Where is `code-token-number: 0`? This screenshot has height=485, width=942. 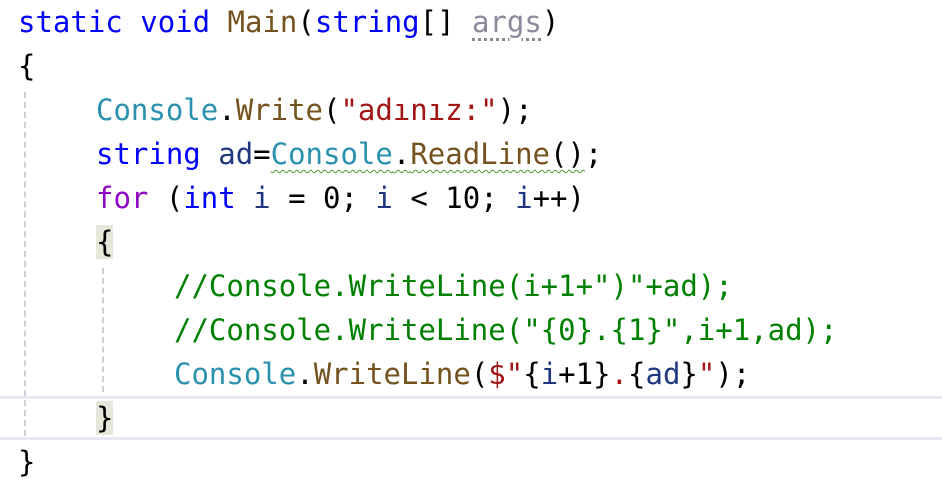 code-token-number: 0 is located at coordinates (332, 198).